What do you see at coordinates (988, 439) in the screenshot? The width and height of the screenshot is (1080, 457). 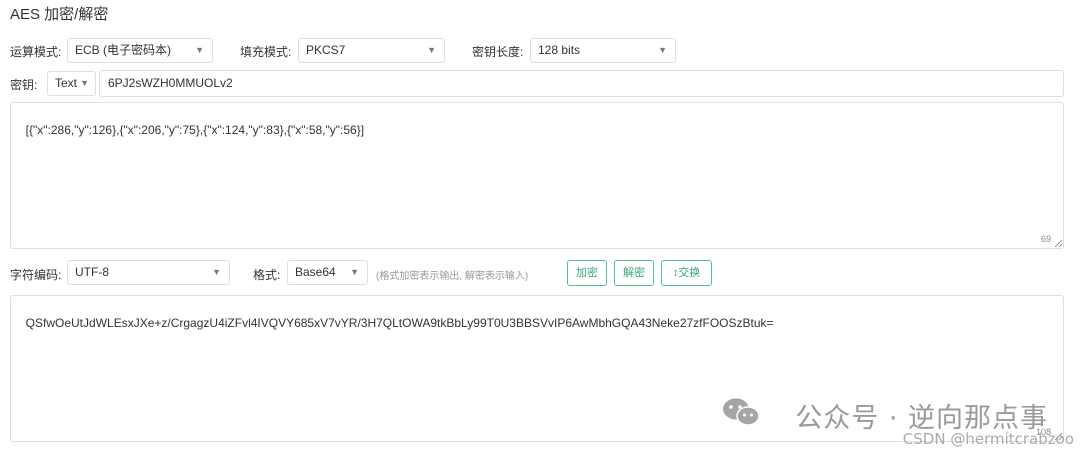 I see `watermark-credit: CSDN @hermitcrabzoo` at bounding box center [988, 439].